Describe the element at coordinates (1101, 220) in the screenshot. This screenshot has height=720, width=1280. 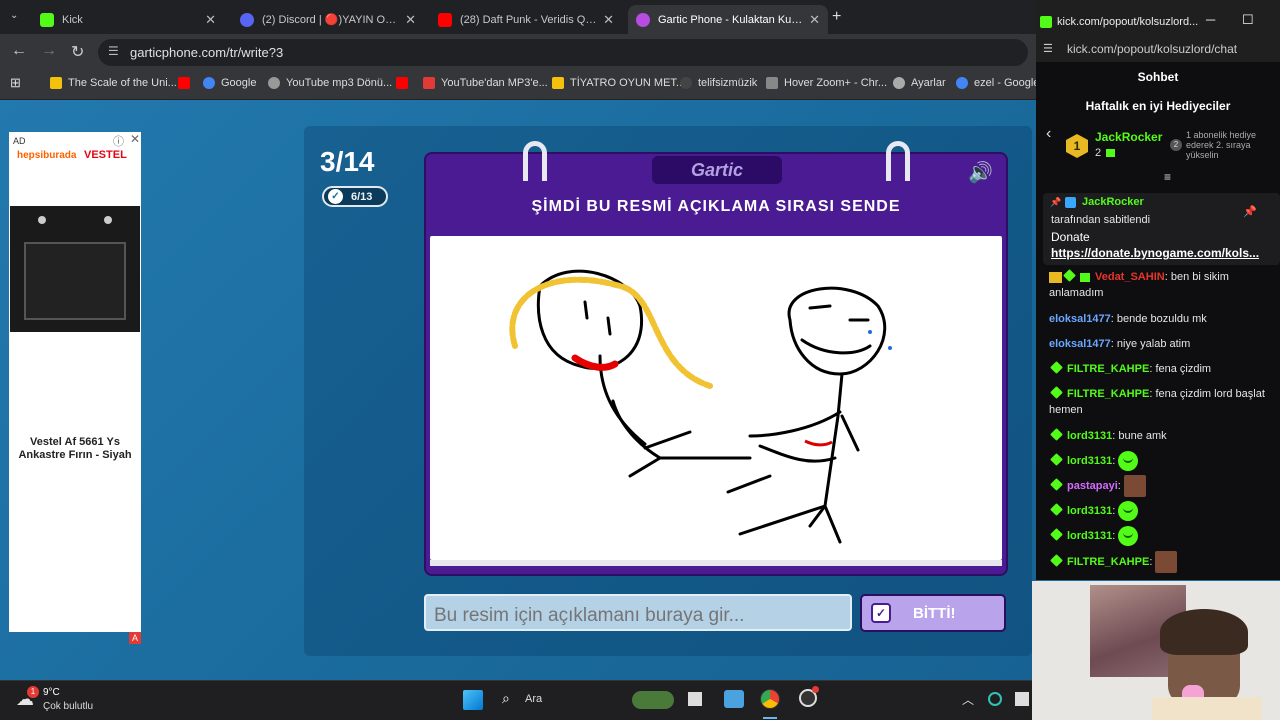
I see `pinned-by: tarafından sabitlendi` at that location.